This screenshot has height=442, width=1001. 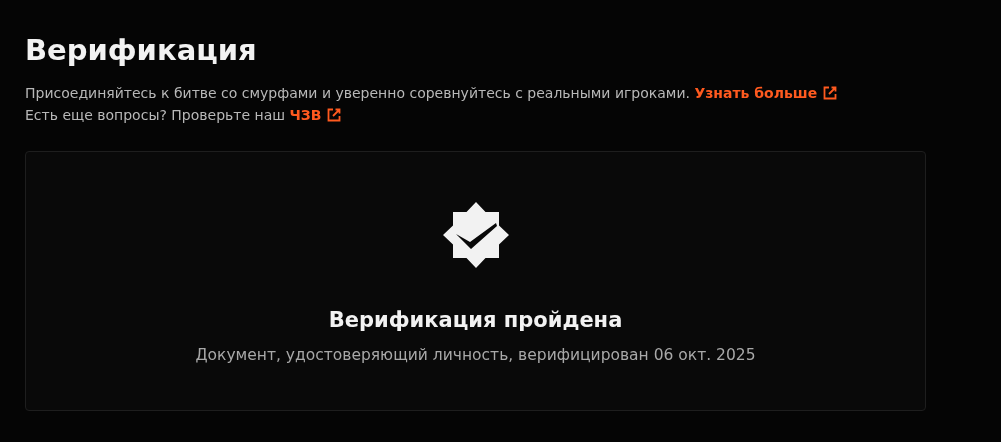 What do you see at coordinates (315, 115) in the screenshot?
I see `external-link: ЧЗВ` at bounding box center [315, 115].